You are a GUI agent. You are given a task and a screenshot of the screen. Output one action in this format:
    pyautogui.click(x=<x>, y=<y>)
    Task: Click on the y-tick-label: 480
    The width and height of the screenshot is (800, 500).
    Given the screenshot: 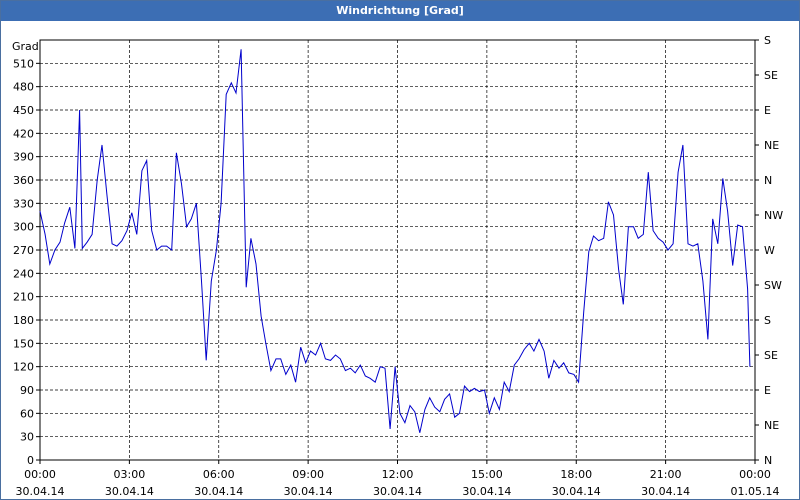 What is the action you would take?
    pyautogui.click(x=23, y=87)
    